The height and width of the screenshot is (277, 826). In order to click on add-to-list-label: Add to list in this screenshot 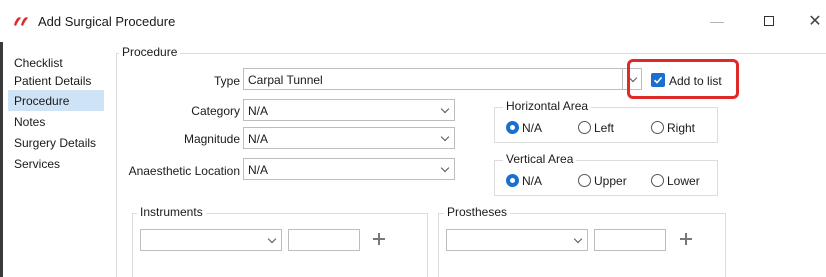, I will do `click(695, 81)`.